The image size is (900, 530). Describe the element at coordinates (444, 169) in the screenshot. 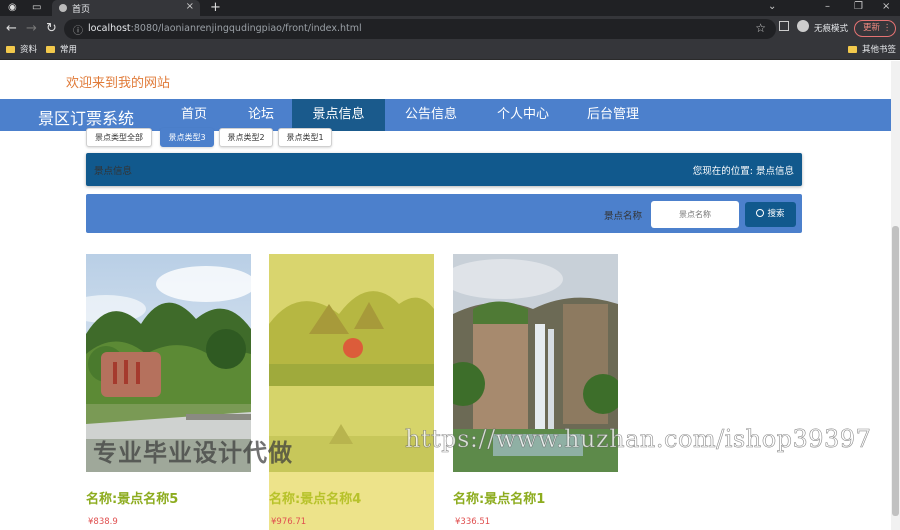

I see `location-bar: 景点信息 您现在的位置: 景点信息` at that location.